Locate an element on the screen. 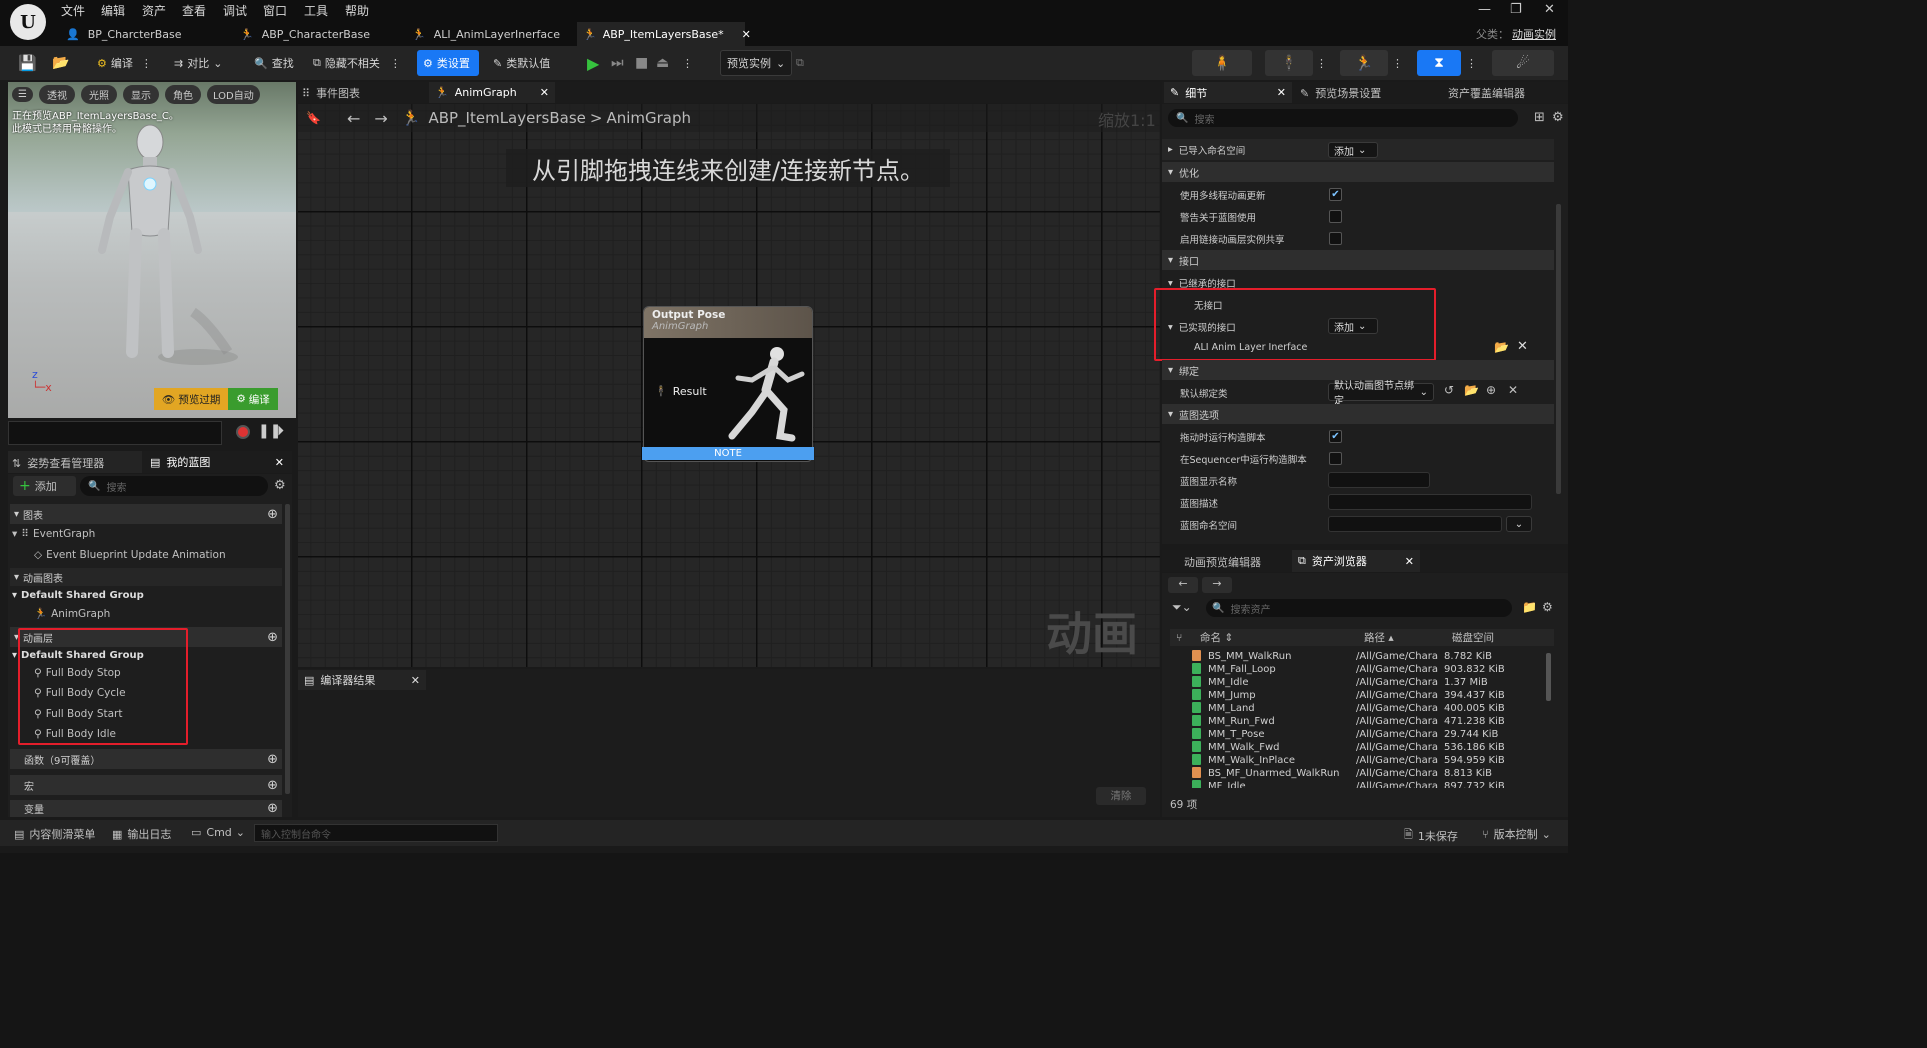 The width and height of the screenshot is (1927, 1048). console-input: 输入控制台命令 is located at coordinates (376, 833).